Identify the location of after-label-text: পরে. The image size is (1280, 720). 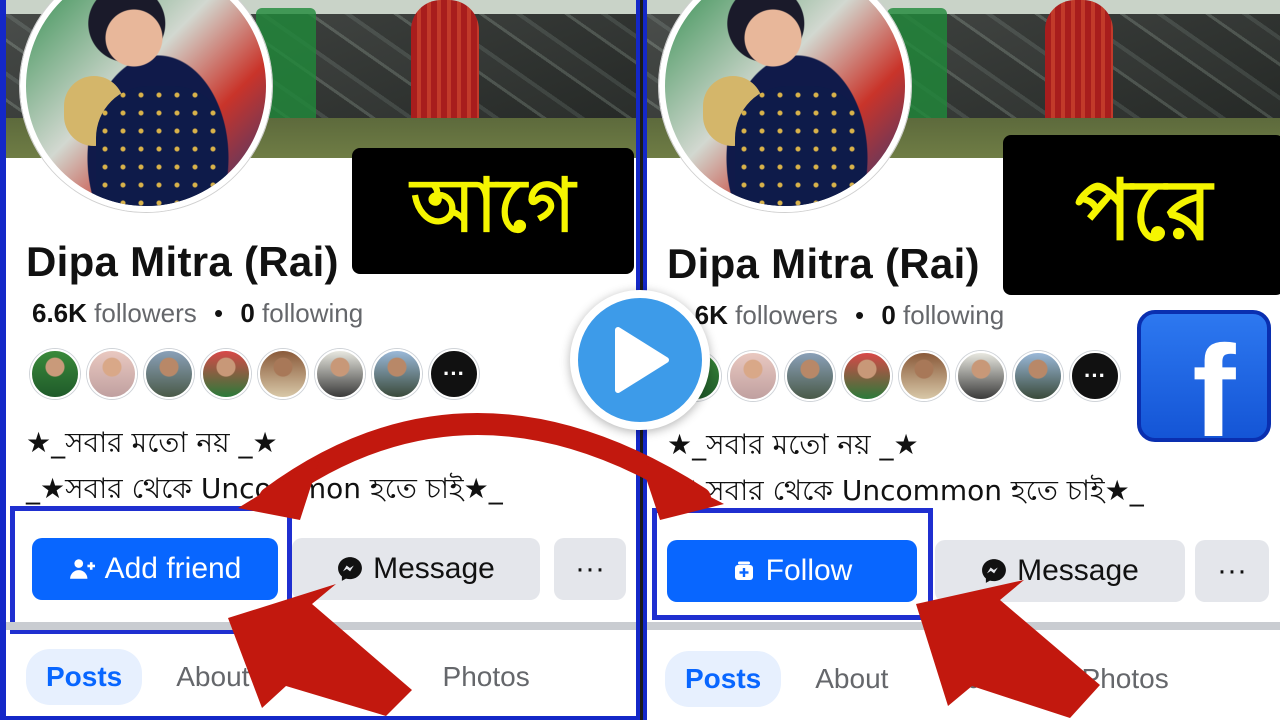
(1143, 209).